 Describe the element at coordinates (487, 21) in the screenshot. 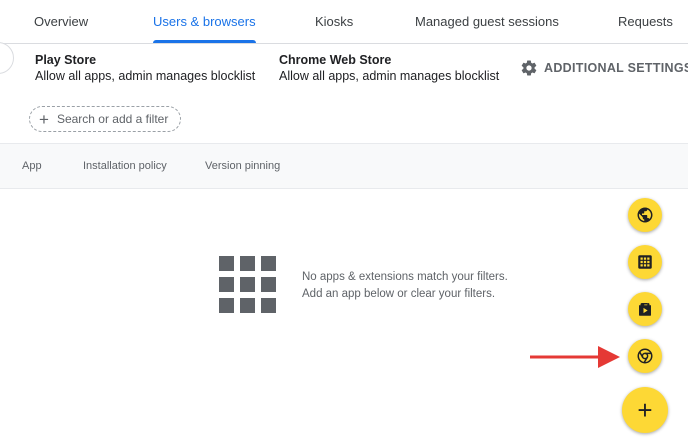

I see `tab-managed-guest-sessions: Managed guest sessions` at that location.